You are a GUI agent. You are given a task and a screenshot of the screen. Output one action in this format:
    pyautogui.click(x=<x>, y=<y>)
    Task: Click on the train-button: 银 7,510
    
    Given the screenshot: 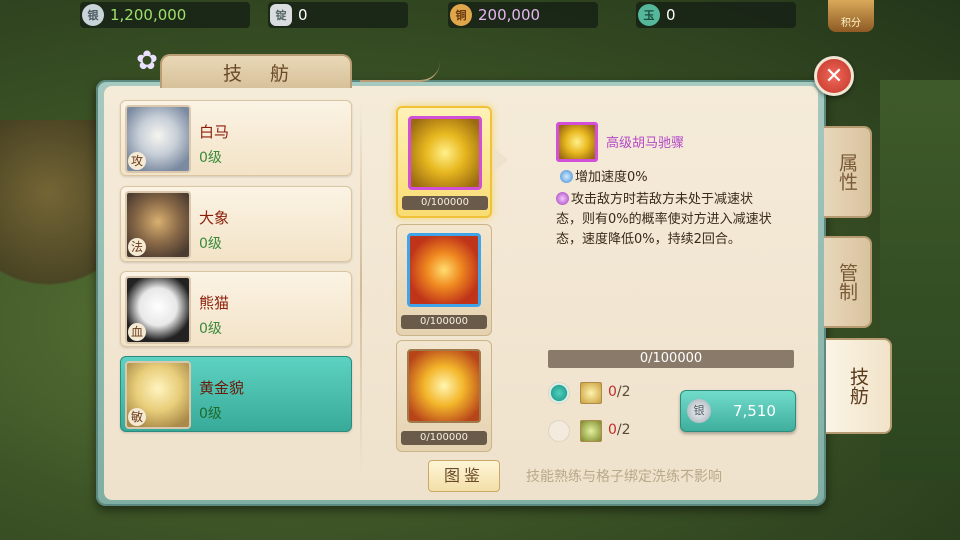 What is the action you would take?
    pyautogui.click(x=738, y=411)
    